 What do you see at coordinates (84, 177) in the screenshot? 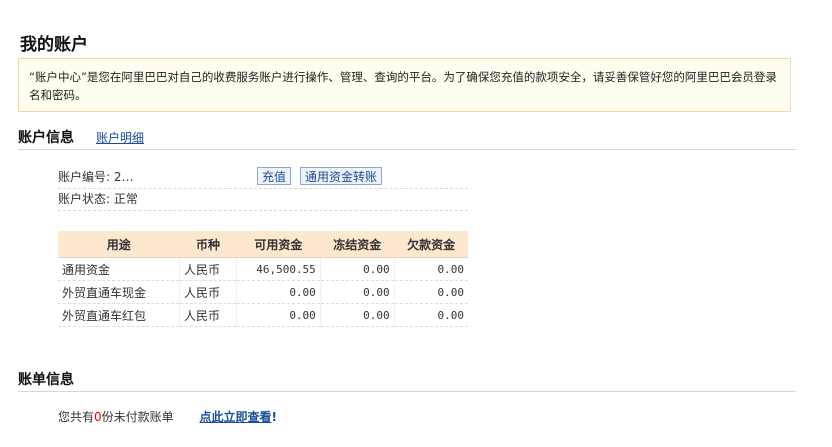
I see `account-number-label: 账户编号:` at bounding box center [84, 177].